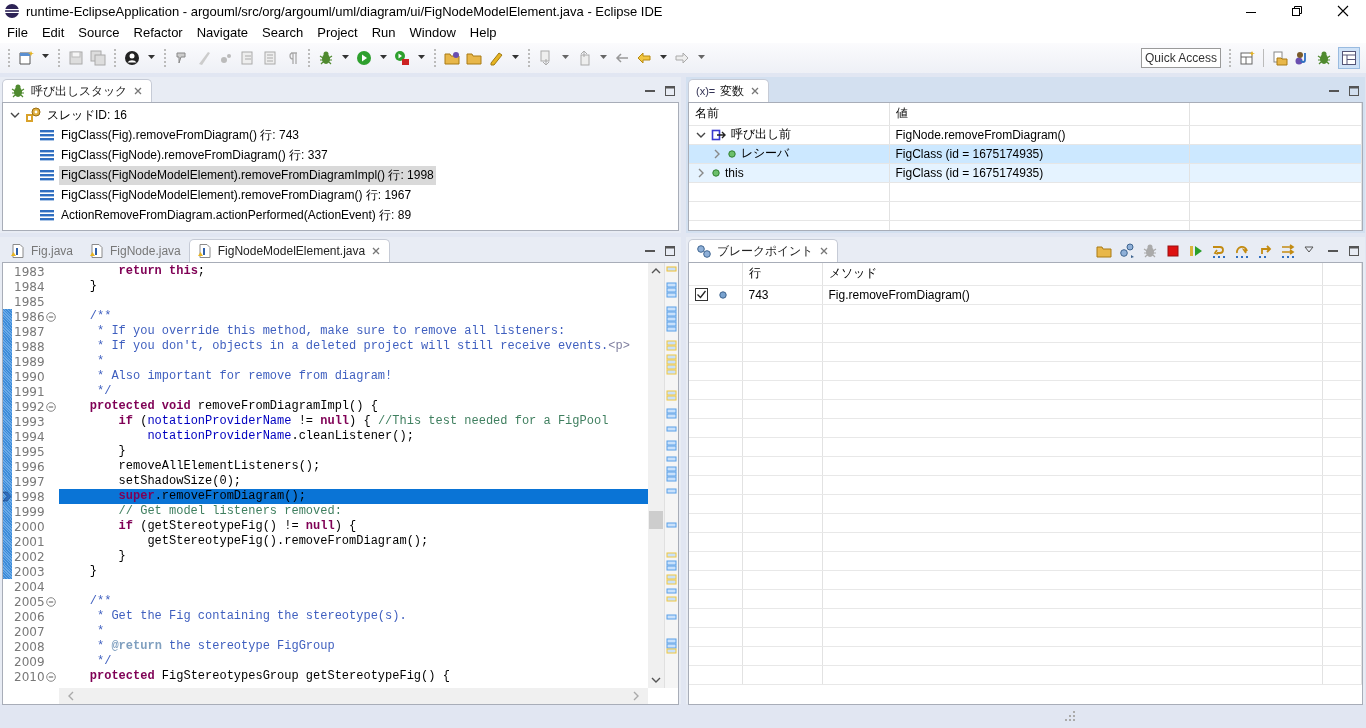 The height and width of the screenshot is (728, 1366). What do you see at coordinates (1127, 250) in the screenshot?
I see `link-icon` at bounding box center [1127, 250].